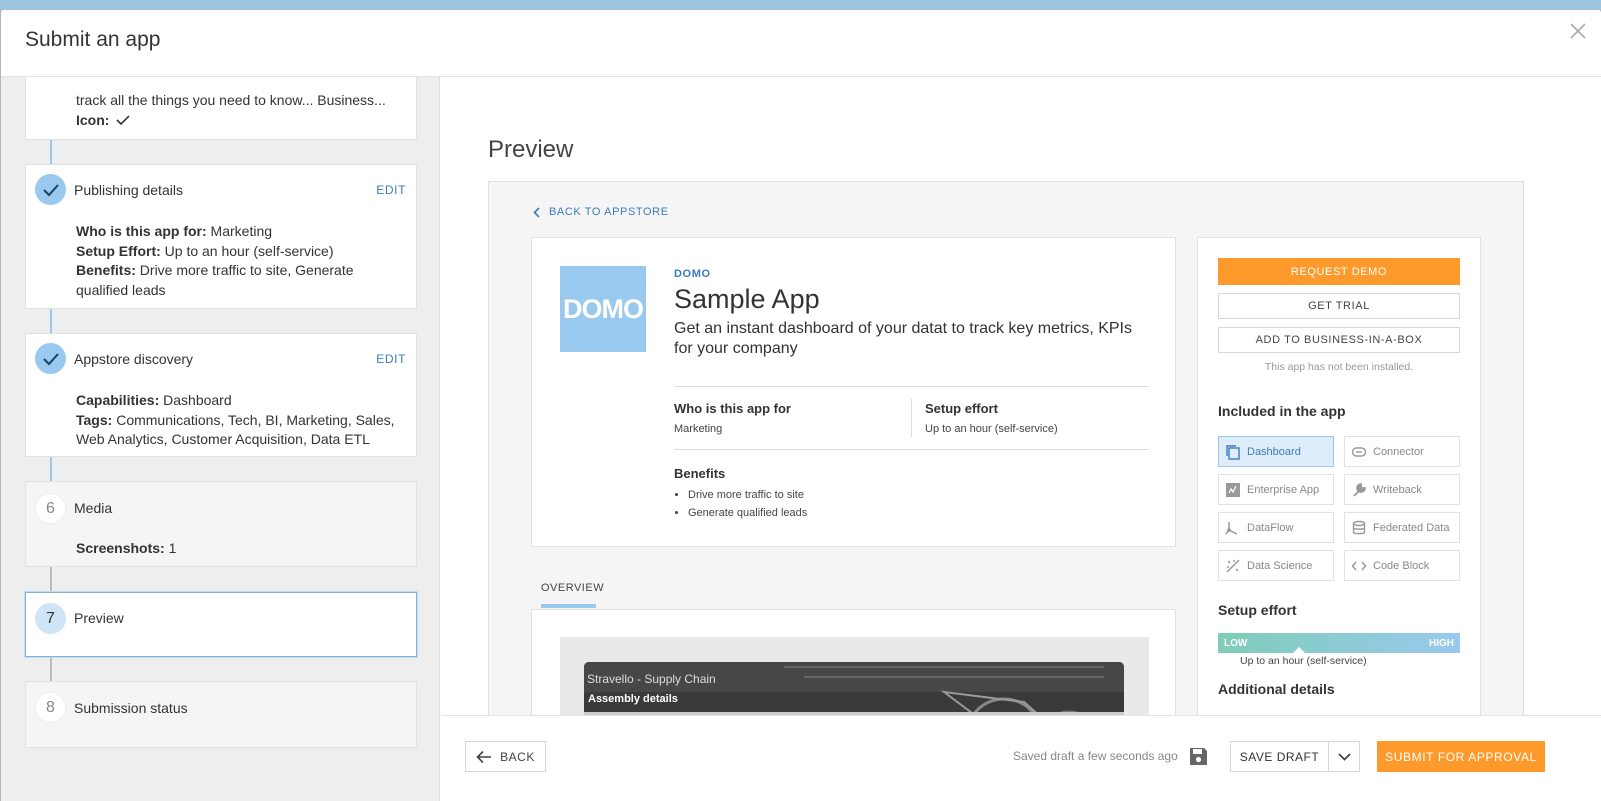  Describe the element at coordinates (391, 190) in the screenshot. I see `edit-publishing-button: EDIT` at that location.